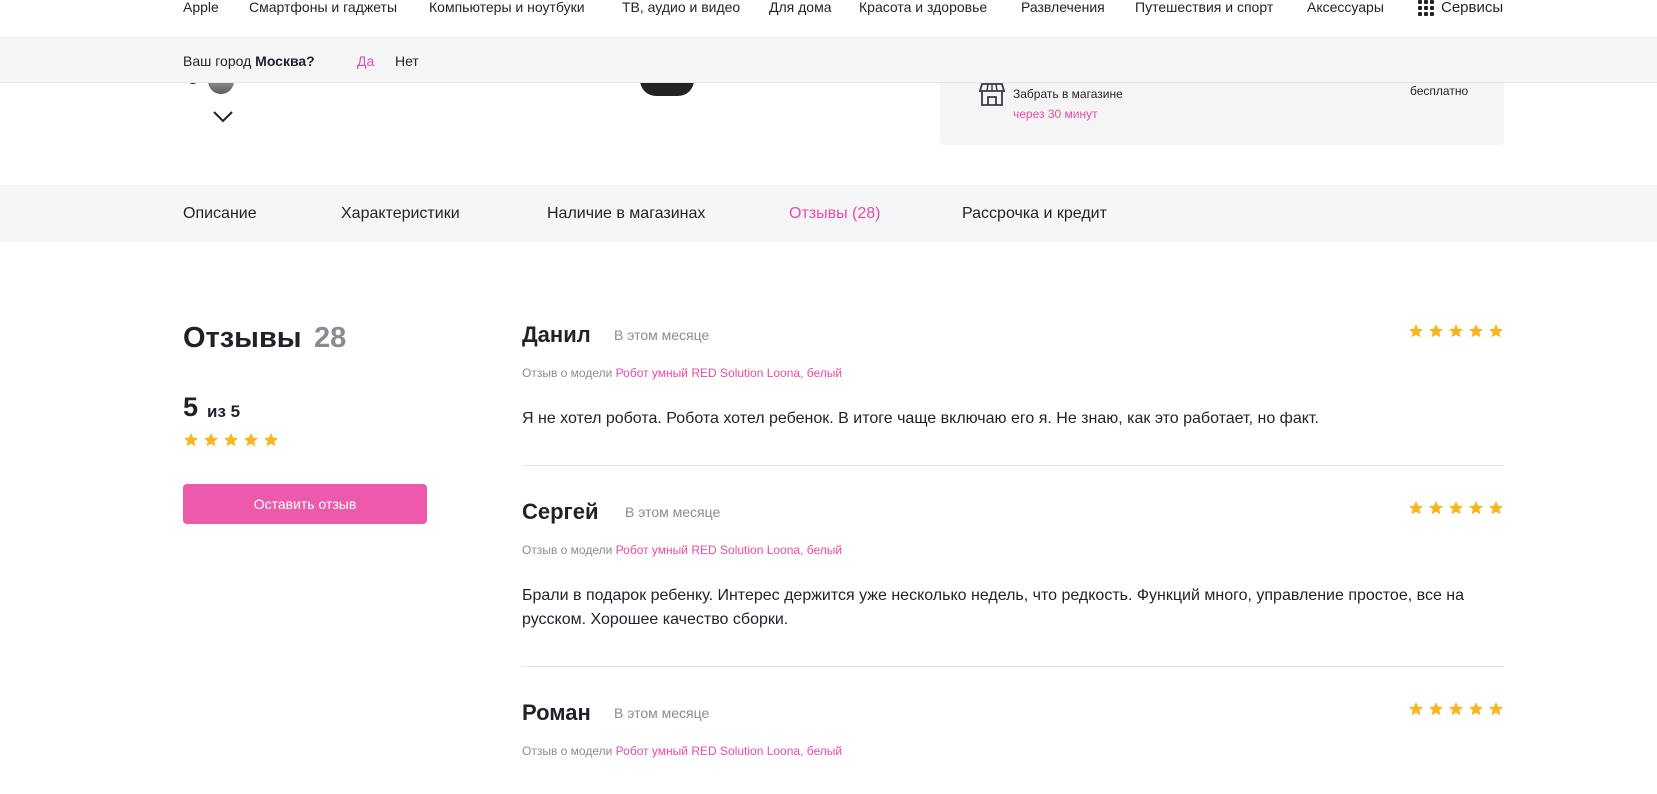 This screenshot has width=1657, height=794. I want to click on city-question: Ваш город Москва?, so click(249, 61).